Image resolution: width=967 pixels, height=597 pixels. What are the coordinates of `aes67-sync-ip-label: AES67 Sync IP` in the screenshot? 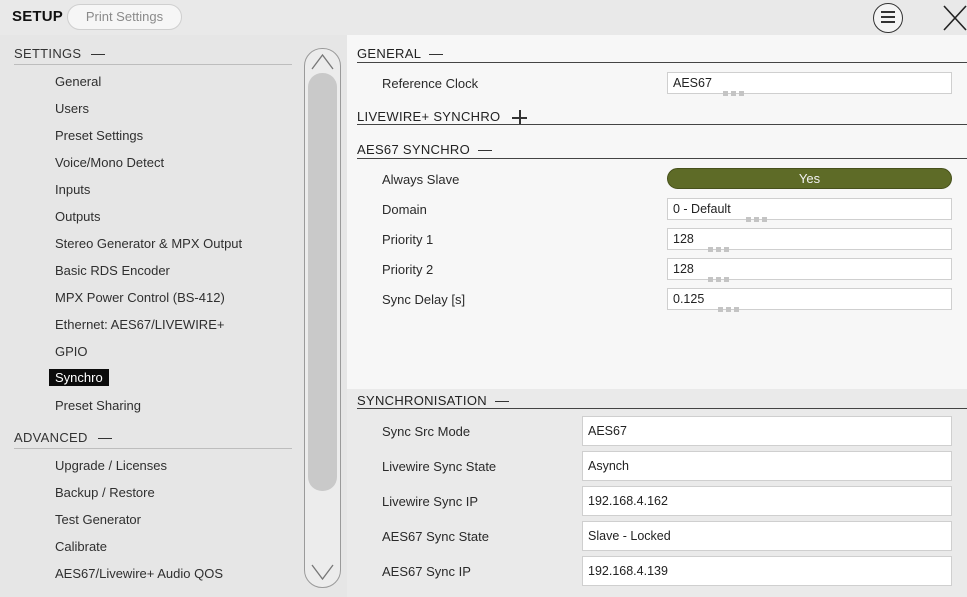 It's located at (426, 571).